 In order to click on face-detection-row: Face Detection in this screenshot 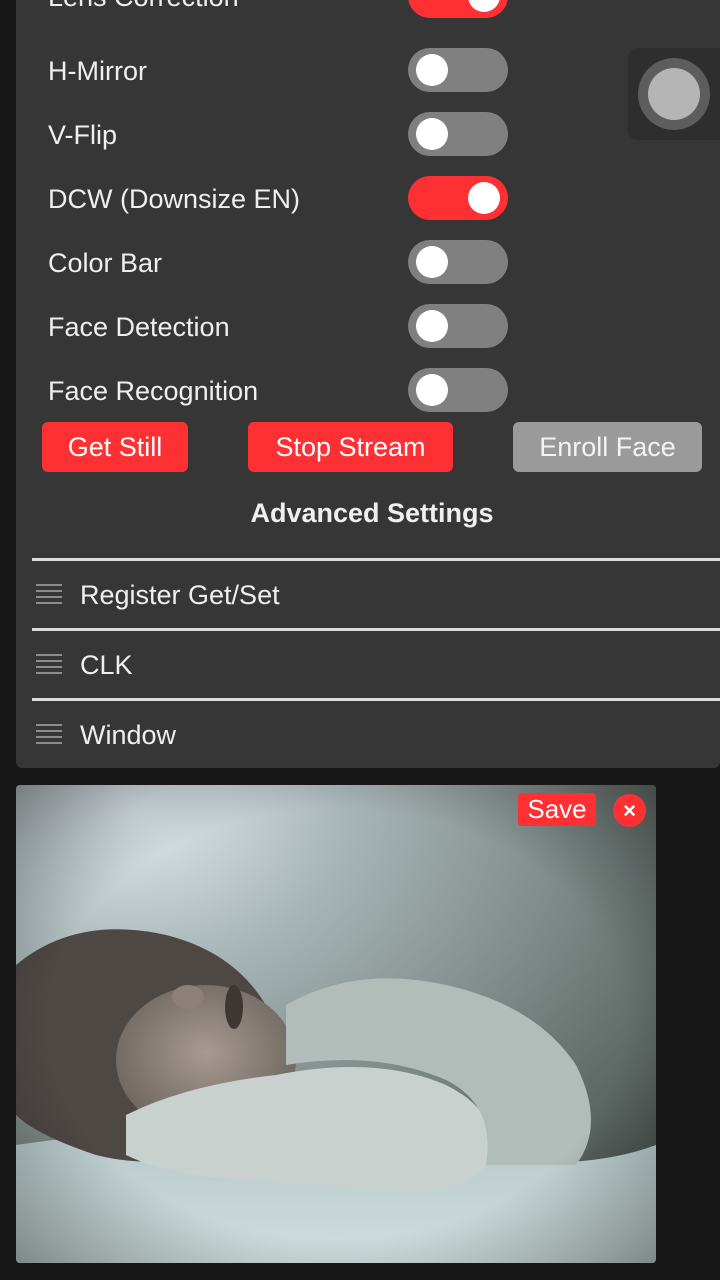, I will do `click(283, 326)`.